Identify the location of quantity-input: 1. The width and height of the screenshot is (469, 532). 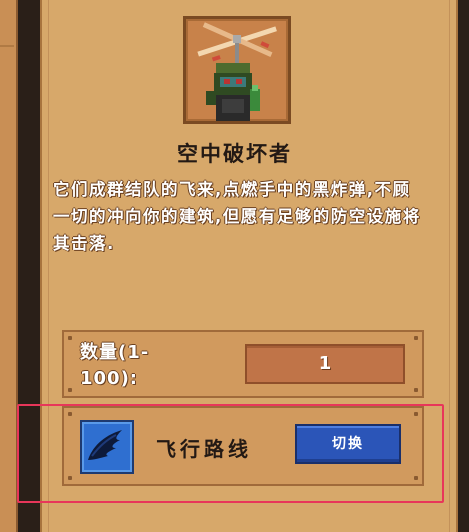
(325, 364).